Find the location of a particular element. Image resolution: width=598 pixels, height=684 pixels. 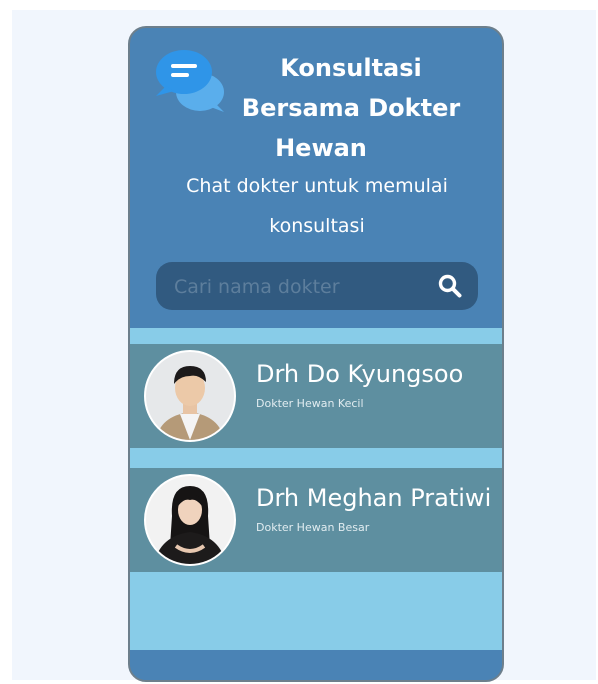

doctor-name: Drh Do Kyungsoo is located at coordinates (360, 374).